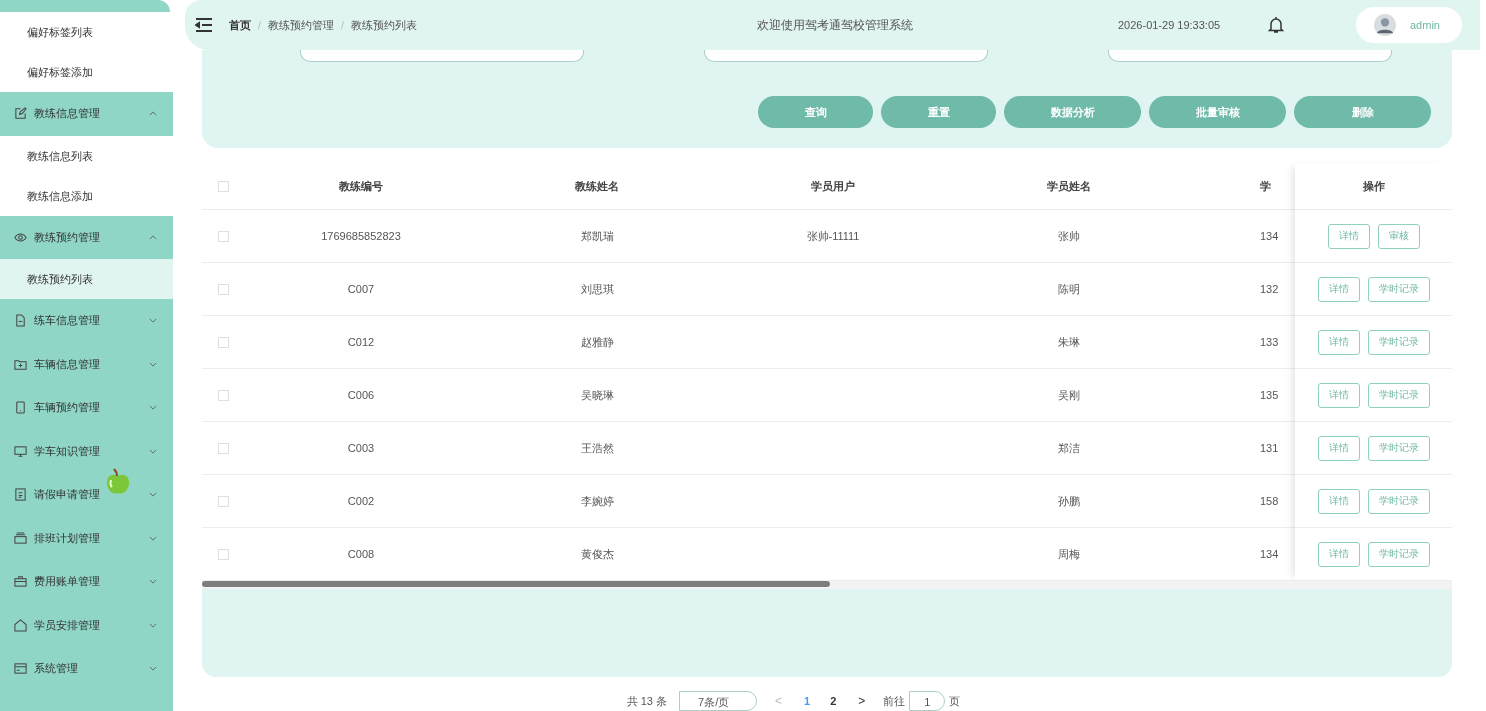 Image resolution: width=1486 pixels, height=711 pixels. Describe the element at coordinates (833, 701) in the screenshot. I see `page-number: 2` at that location.